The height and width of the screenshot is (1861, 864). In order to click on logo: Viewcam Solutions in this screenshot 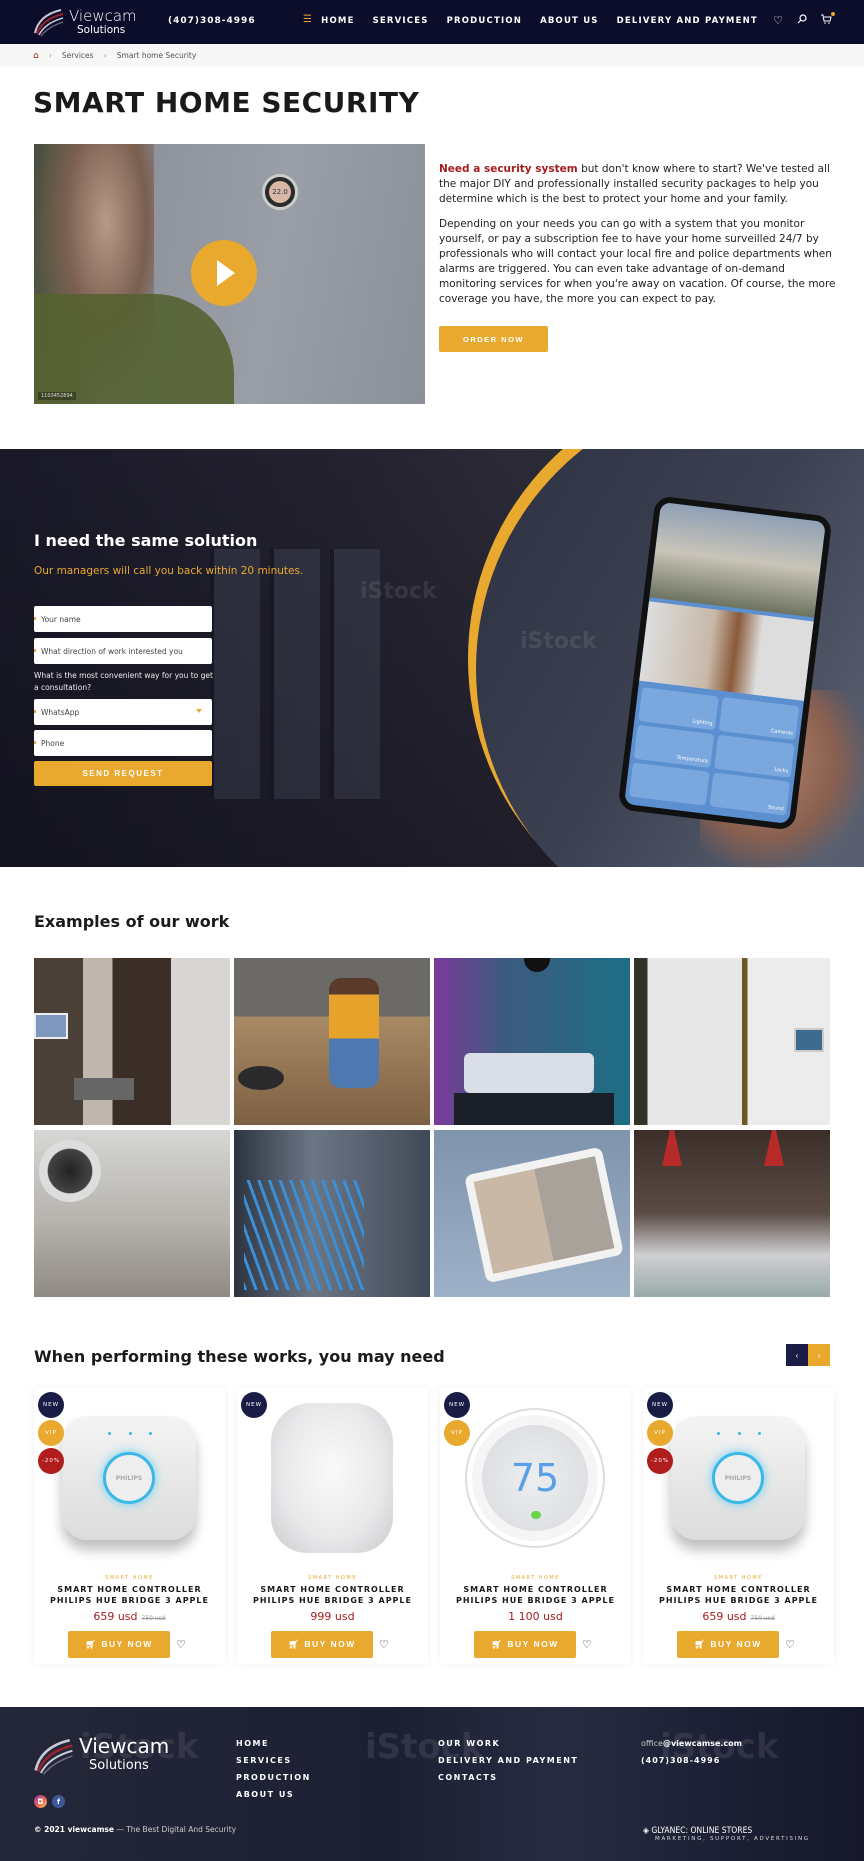, I will do `click(85, 22)`.